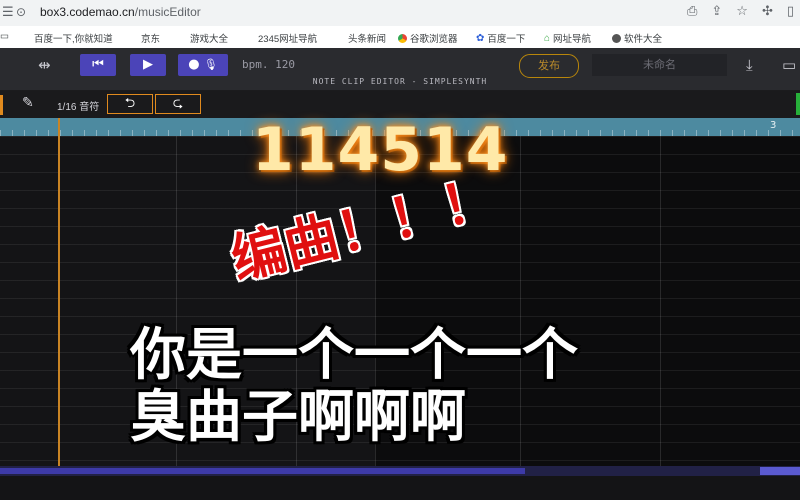 This screenshot has width=800, height=500. I want to click on url-field: box3.codemao.cn/musicEditor, so click(120, 12).